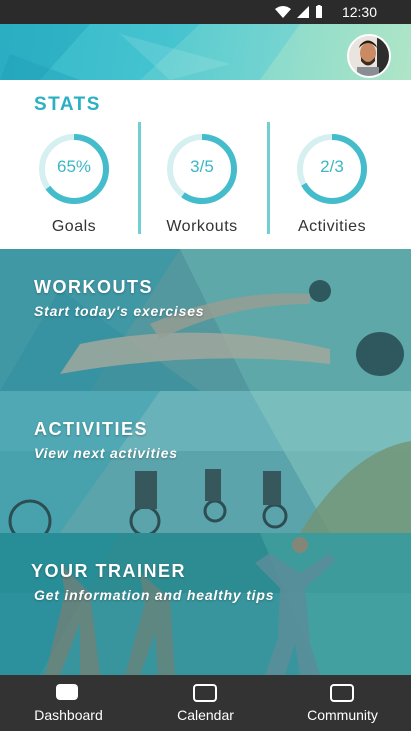  I want to click on stat-workouts: 3/5 Workouts, so click(202, 184).